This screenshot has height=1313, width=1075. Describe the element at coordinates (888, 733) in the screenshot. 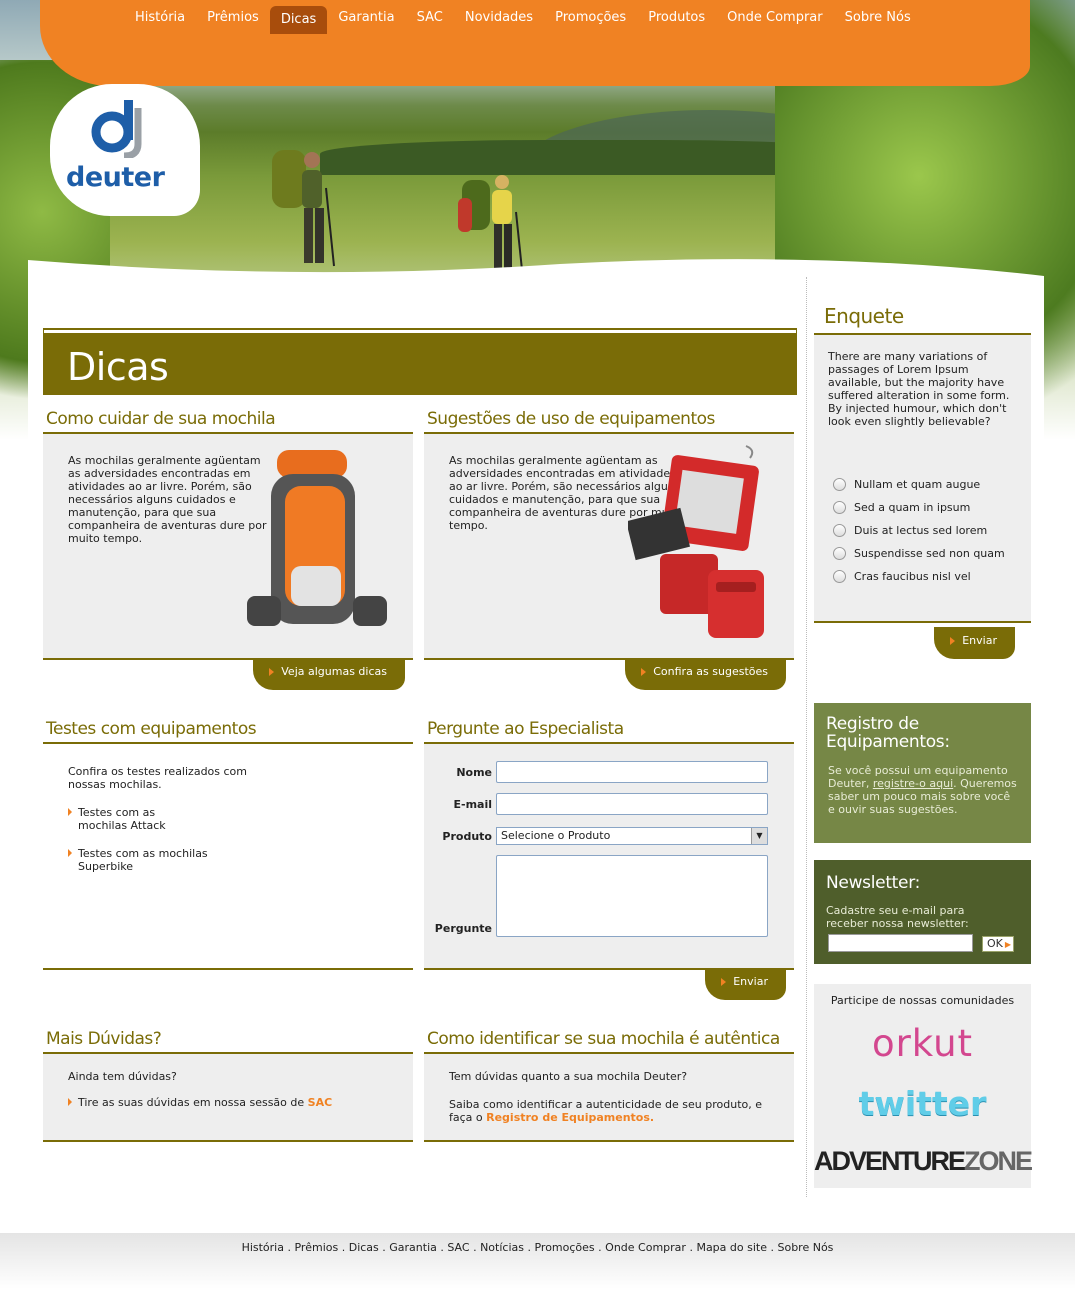

I see `registry-title: Registro de Equipamentos:` at that location.